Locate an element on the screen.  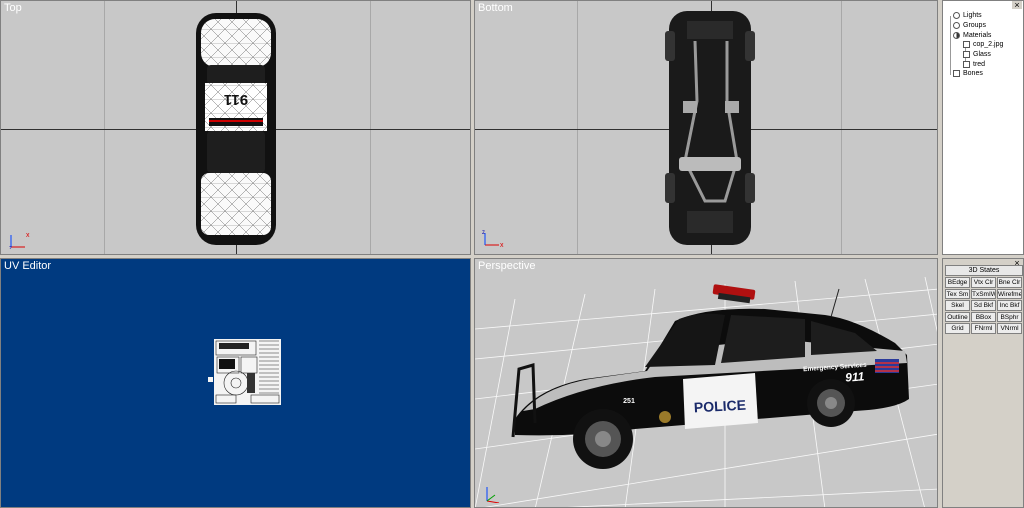
car-top-view: 911 is located at coordinates (236, 129).